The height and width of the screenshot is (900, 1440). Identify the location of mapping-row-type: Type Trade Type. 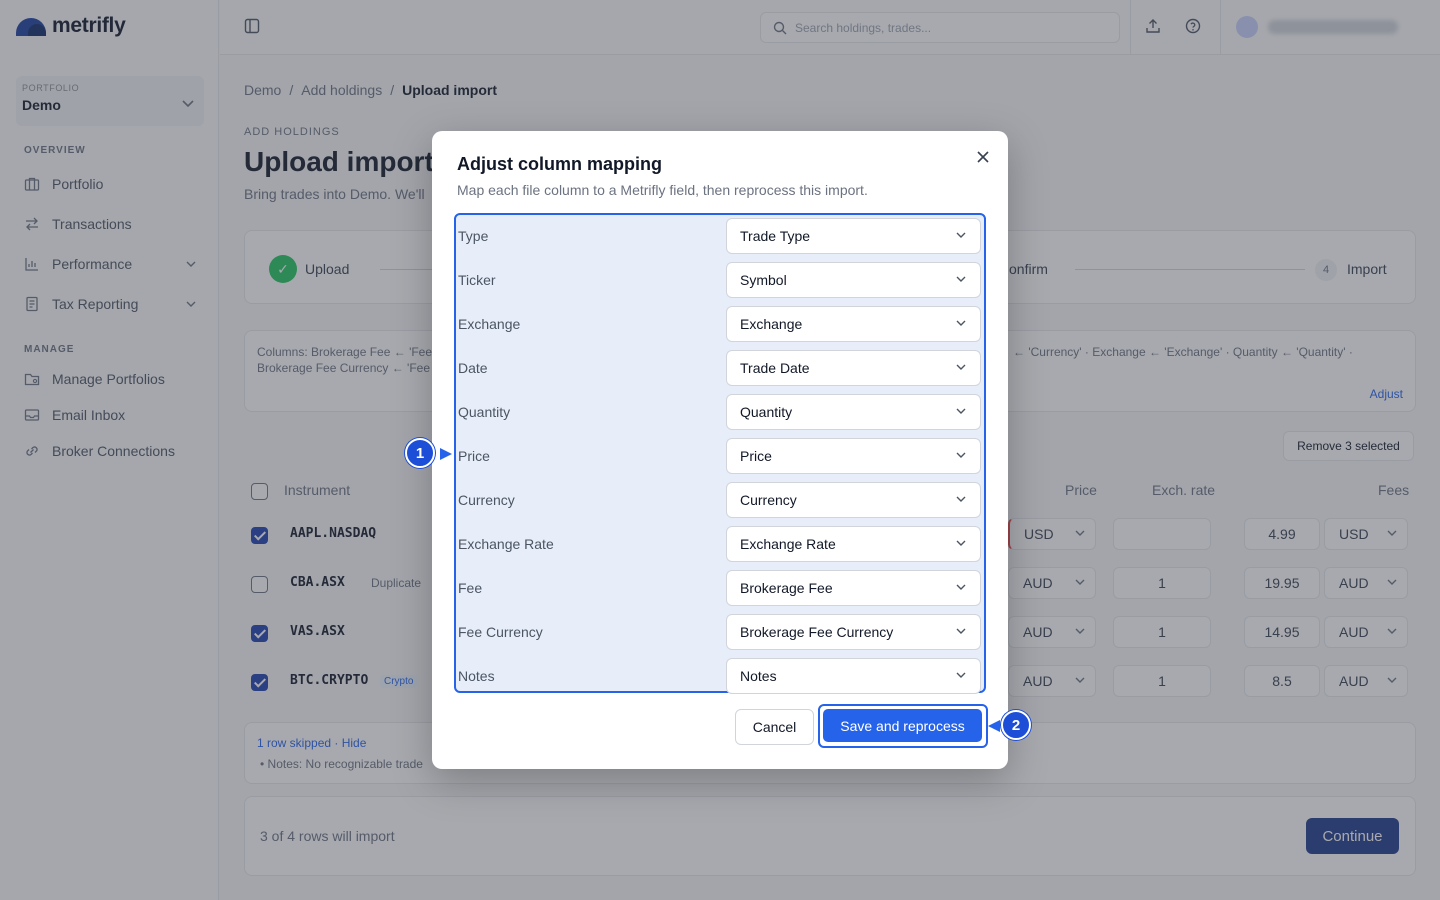
(719, 237).